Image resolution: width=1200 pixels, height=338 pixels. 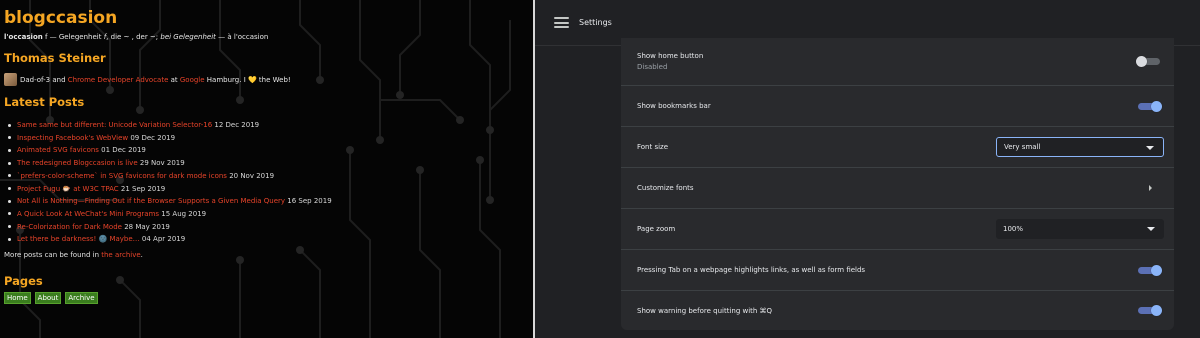 What do you see at coordinates (44, 102) in the screenshot?
I see `latest-posts-heading: Latest Posts` at bounding box center [44, 102].